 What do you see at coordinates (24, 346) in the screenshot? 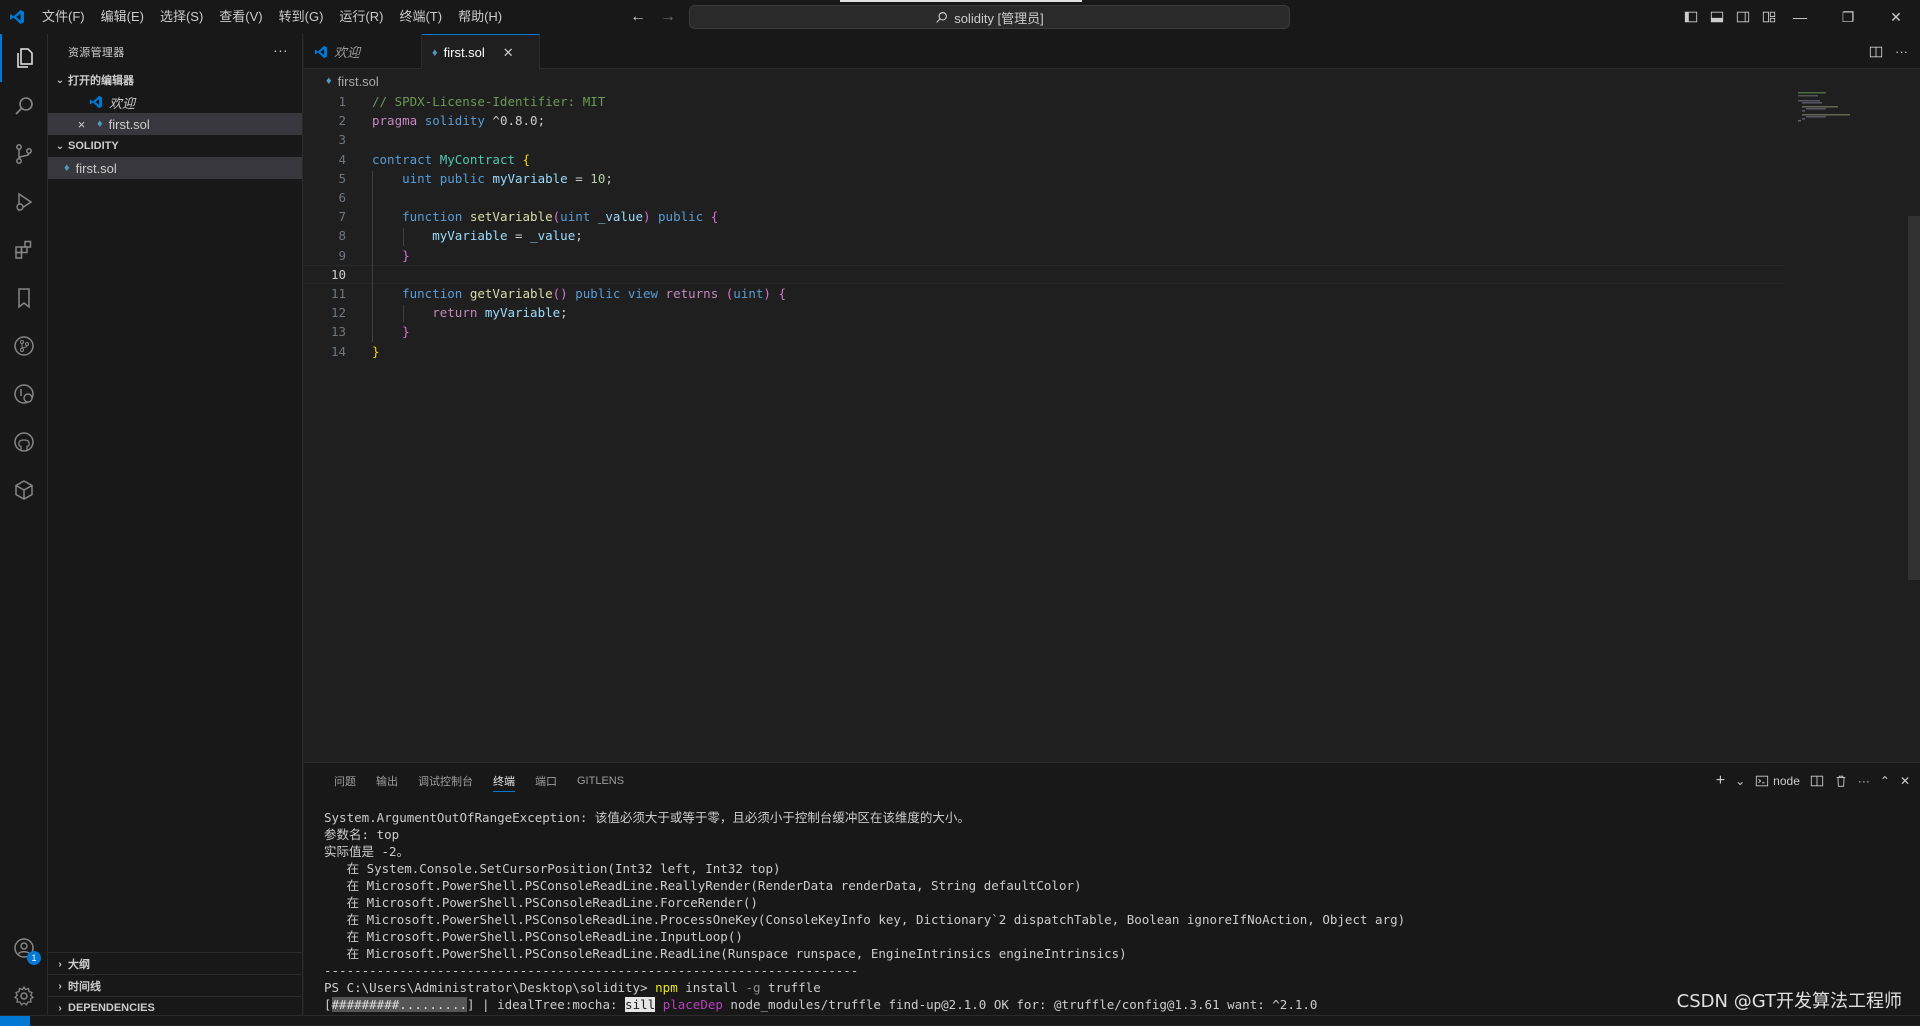
I see `git-graph-icon` at bounding box center [24, 346].